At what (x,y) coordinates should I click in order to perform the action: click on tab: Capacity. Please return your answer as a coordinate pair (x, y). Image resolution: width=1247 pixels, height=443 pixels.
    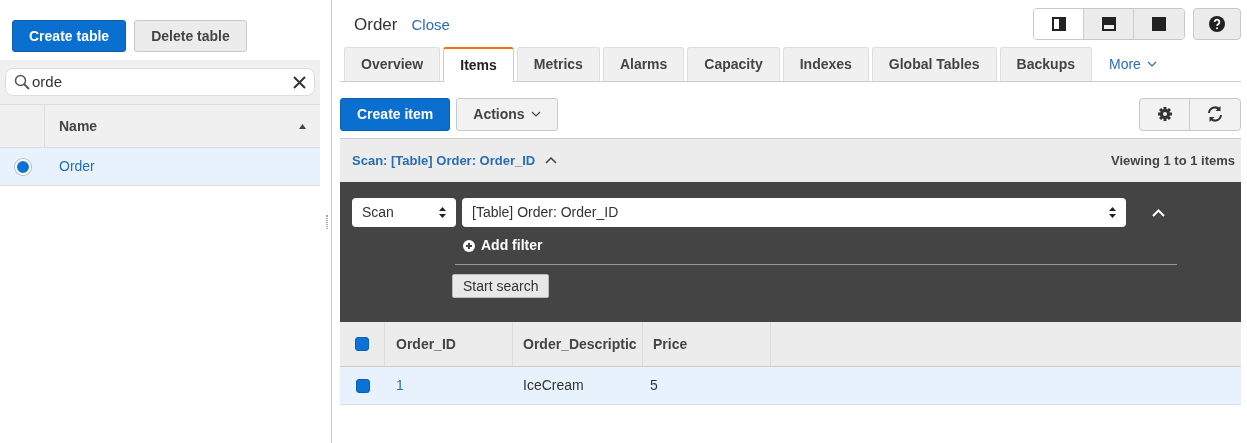
    Looking at the image, I should click on (733, 64).